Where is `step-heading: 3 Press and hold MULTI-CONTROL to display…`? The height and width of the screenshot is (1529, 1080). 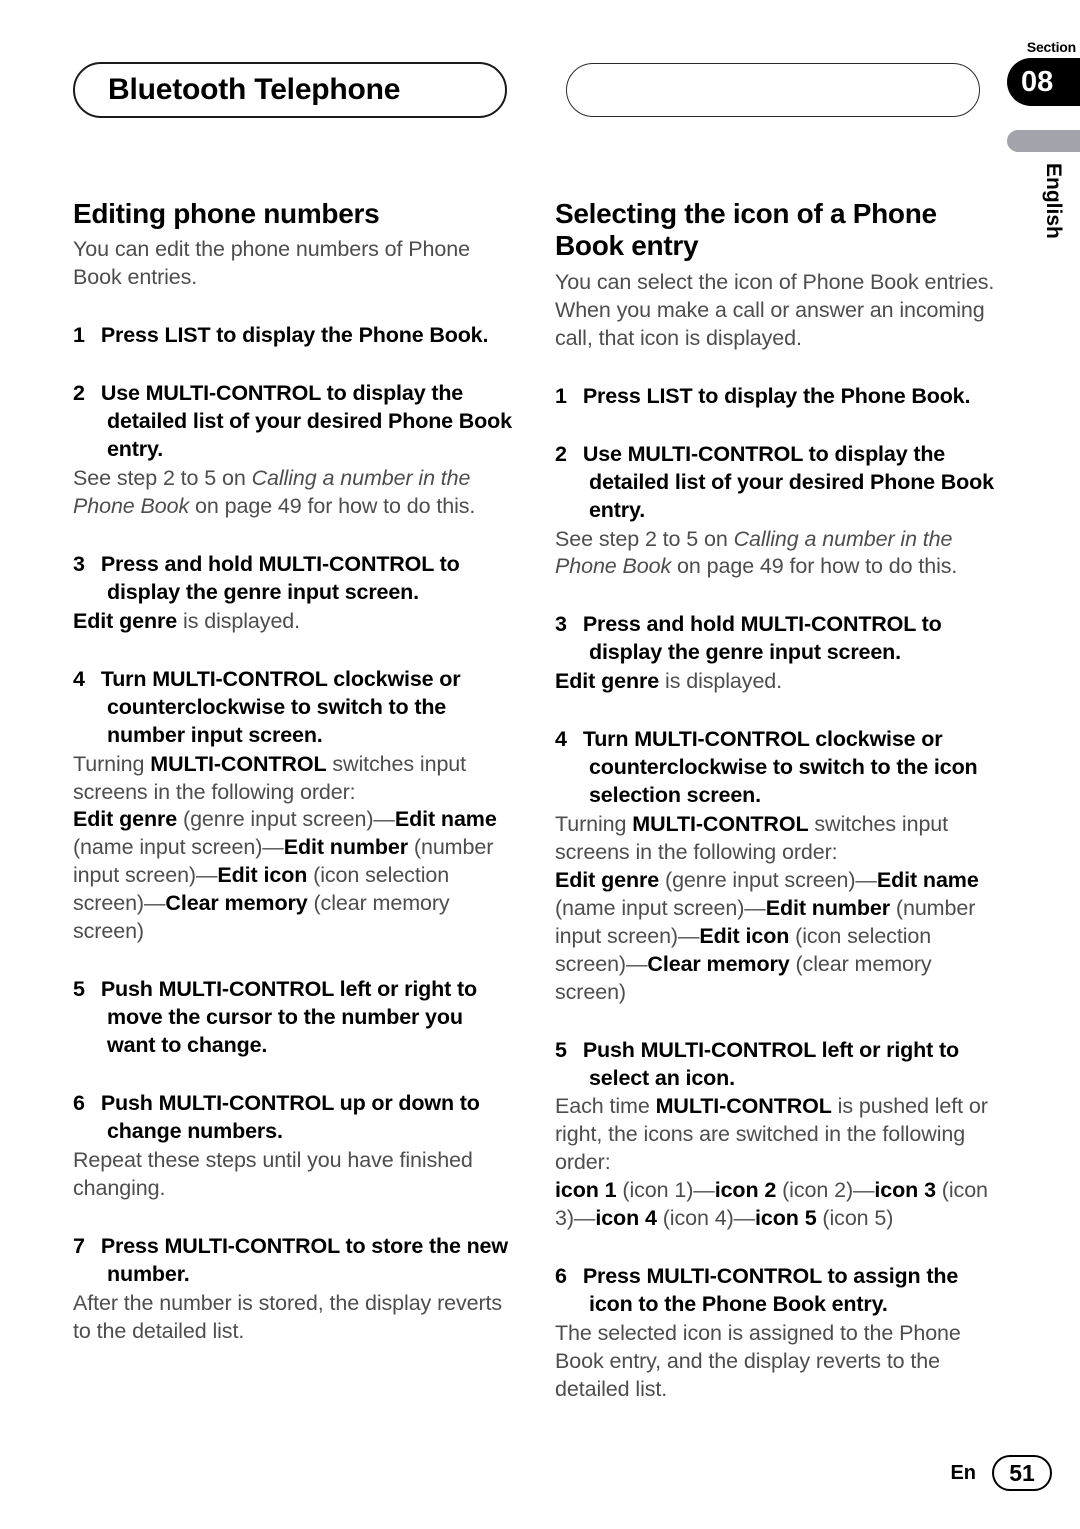
step-heading: 3 Press and hold MULTI-CONTROL to display… is located at coordinates (775, 639).